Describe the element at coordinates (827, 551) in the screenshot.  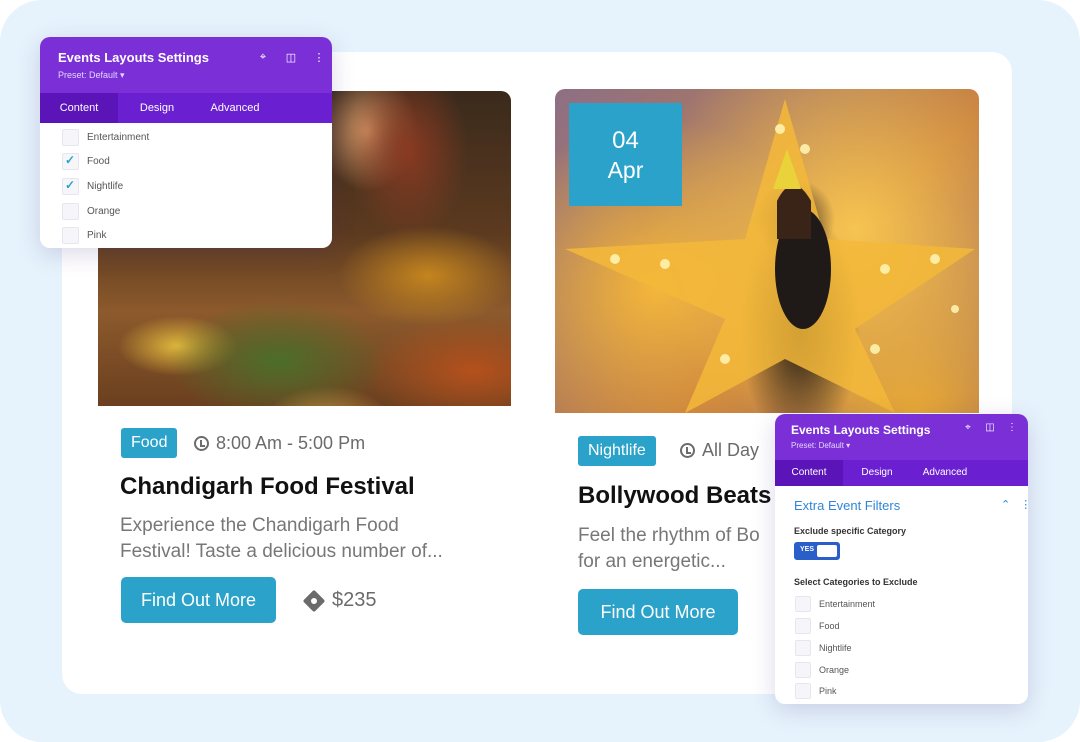
I see `toggle-knob` at that location.